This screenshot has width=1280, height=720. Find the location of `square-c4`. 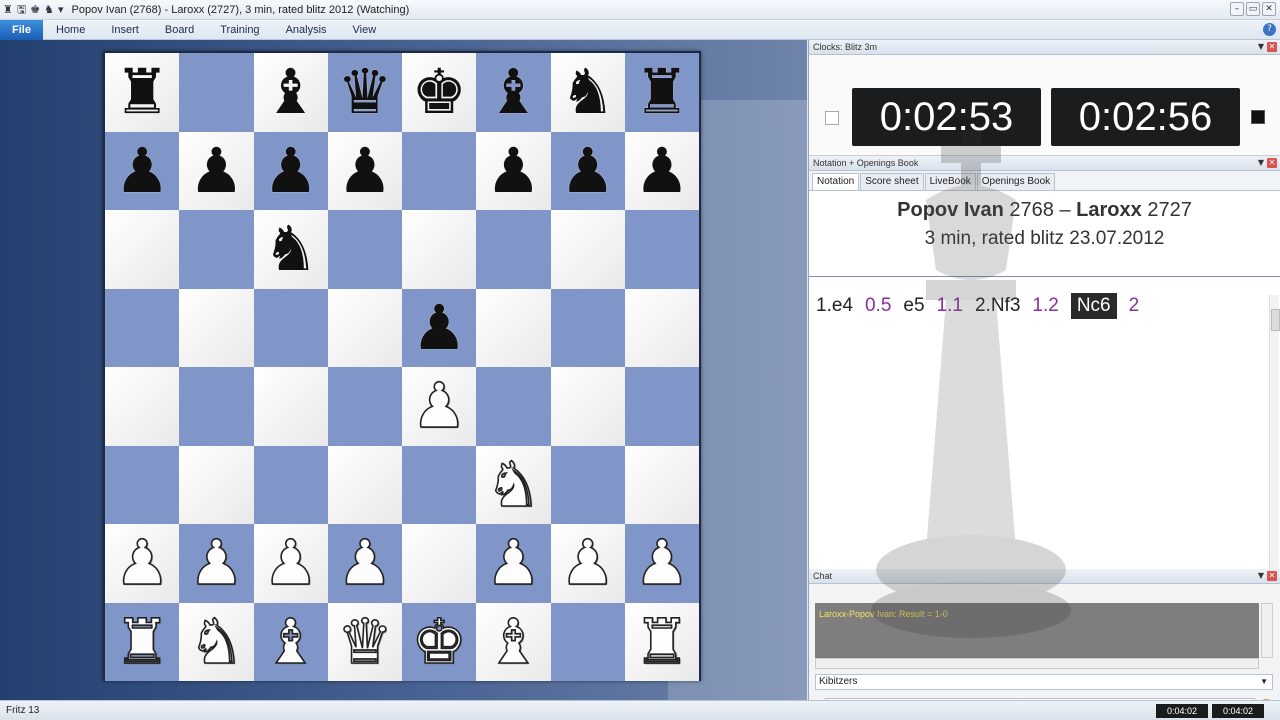

square-c4 is located at coordinates (290, 406).